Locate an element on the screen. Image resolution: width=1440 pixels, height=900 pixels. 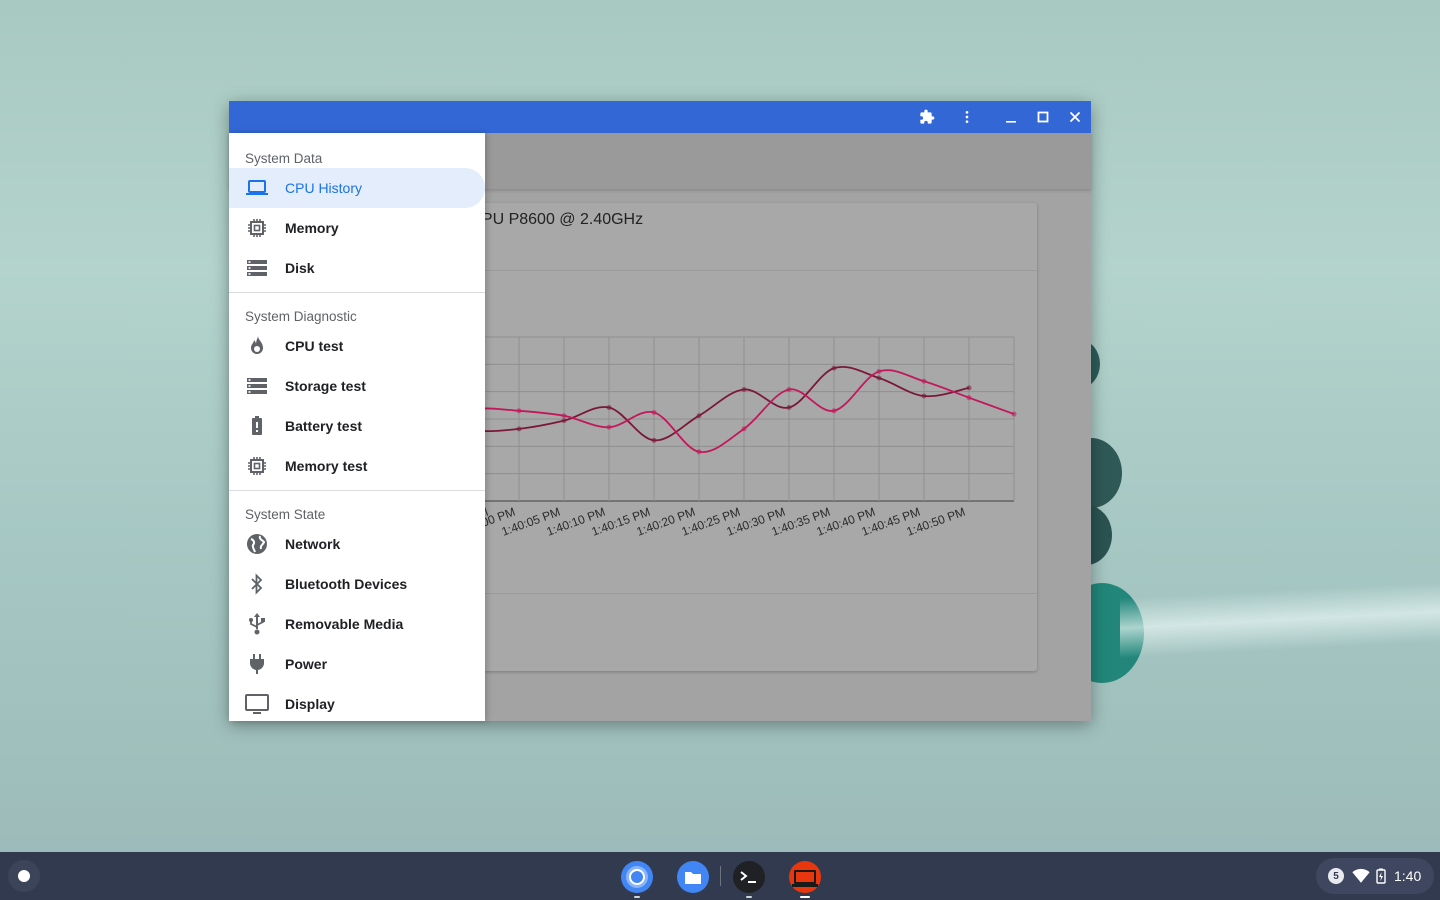
nav-item-disk: Disk is located at coordinates (357, 268).